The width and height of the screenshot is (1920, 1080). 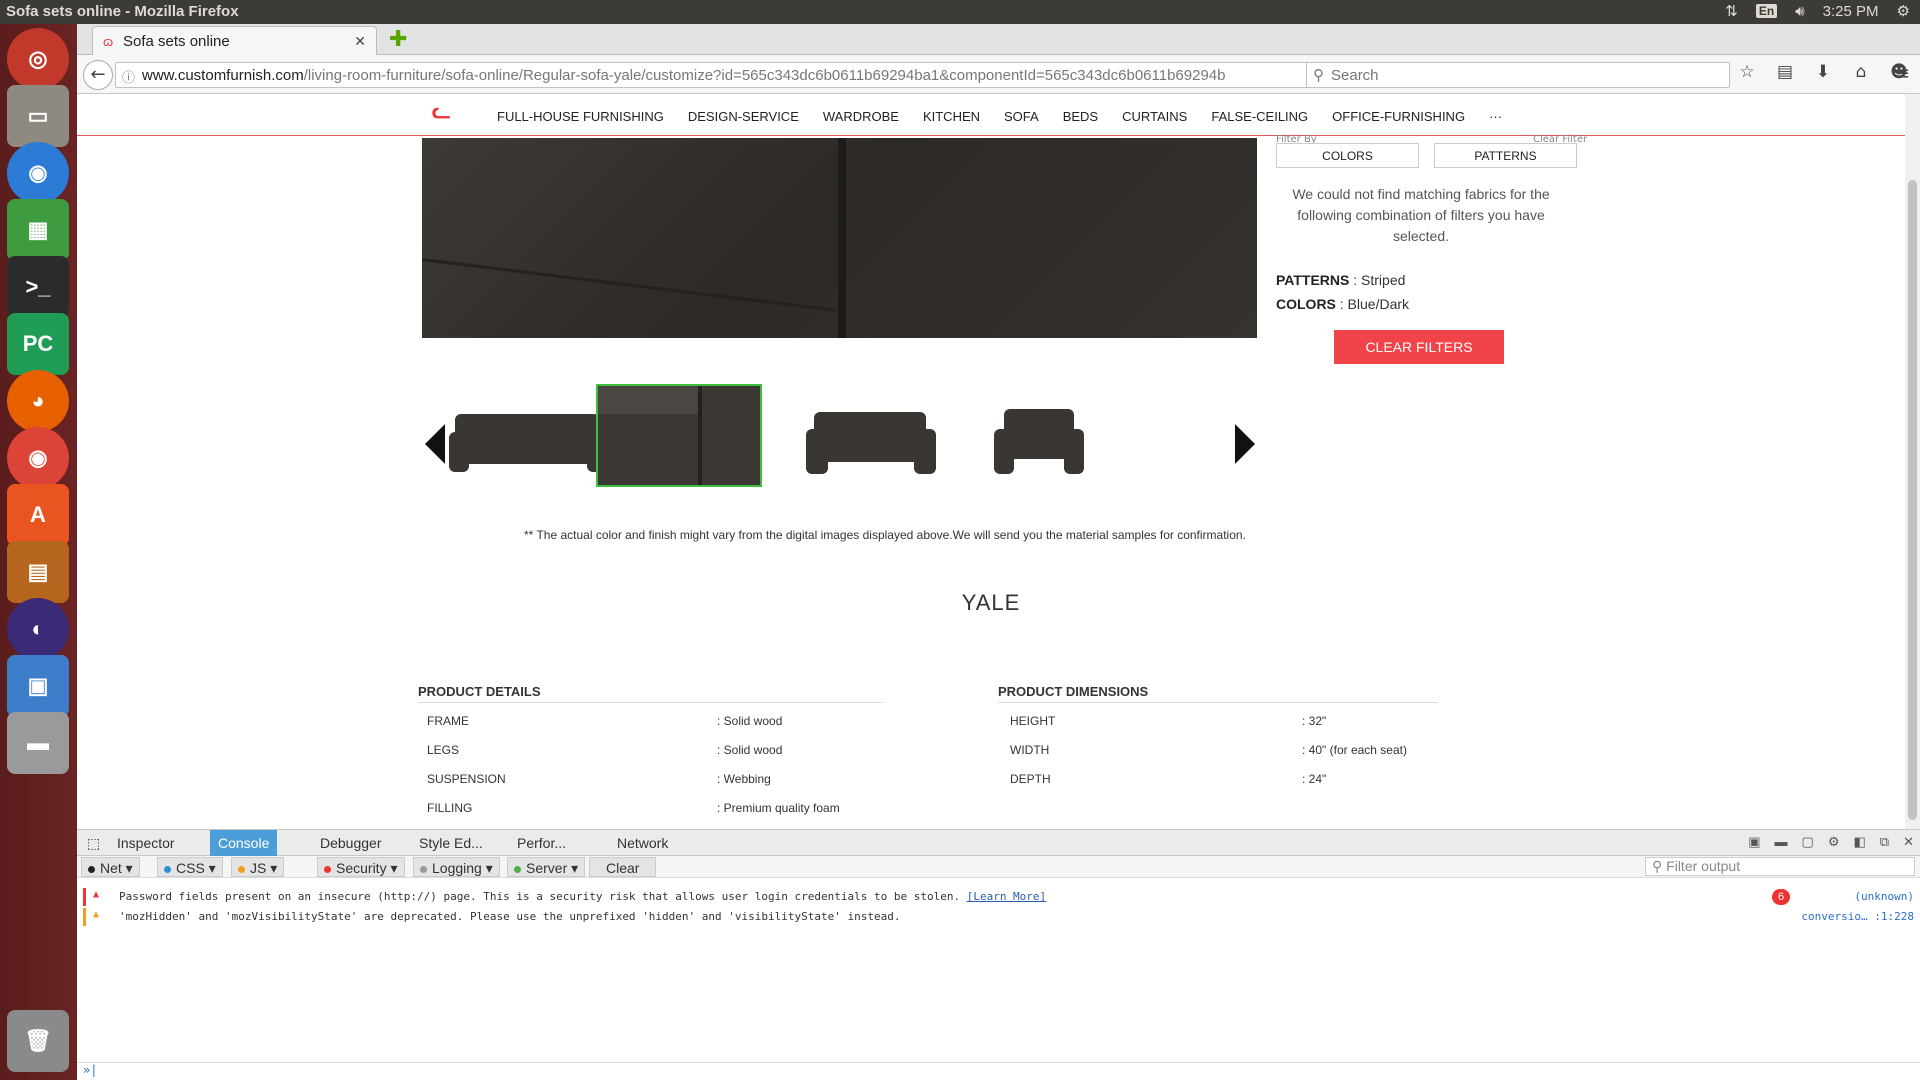 What do you see at coordinates (1154, 116) in the screenshot?
I see `menu-curtains: CURTAINS` at bounding box center [1154, 116].